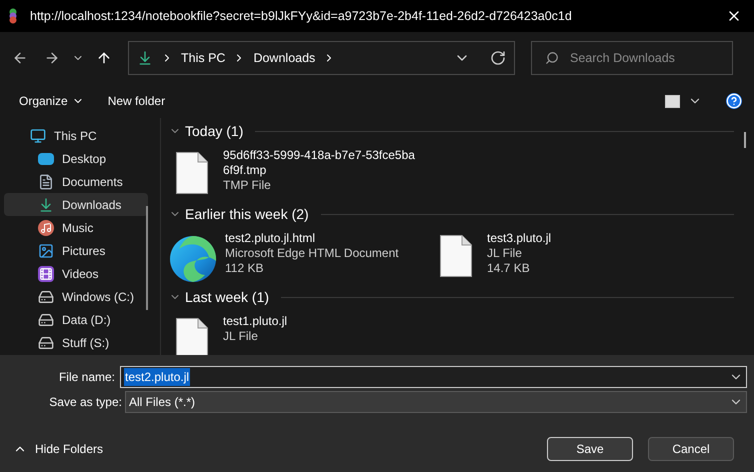  What do you see at coordinates (46, 274) in the screenshot?
I see `video-icon` at bounding box center [46, 274].